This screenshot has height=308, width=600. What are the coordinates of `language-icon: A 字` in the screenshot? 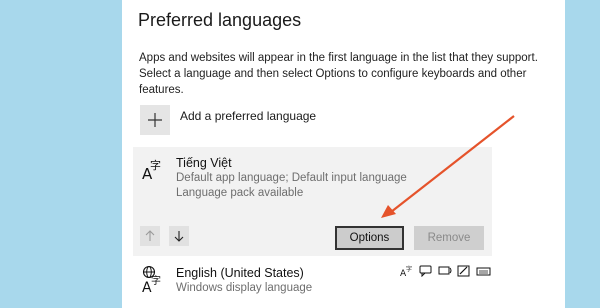 It's located at (151, 170).